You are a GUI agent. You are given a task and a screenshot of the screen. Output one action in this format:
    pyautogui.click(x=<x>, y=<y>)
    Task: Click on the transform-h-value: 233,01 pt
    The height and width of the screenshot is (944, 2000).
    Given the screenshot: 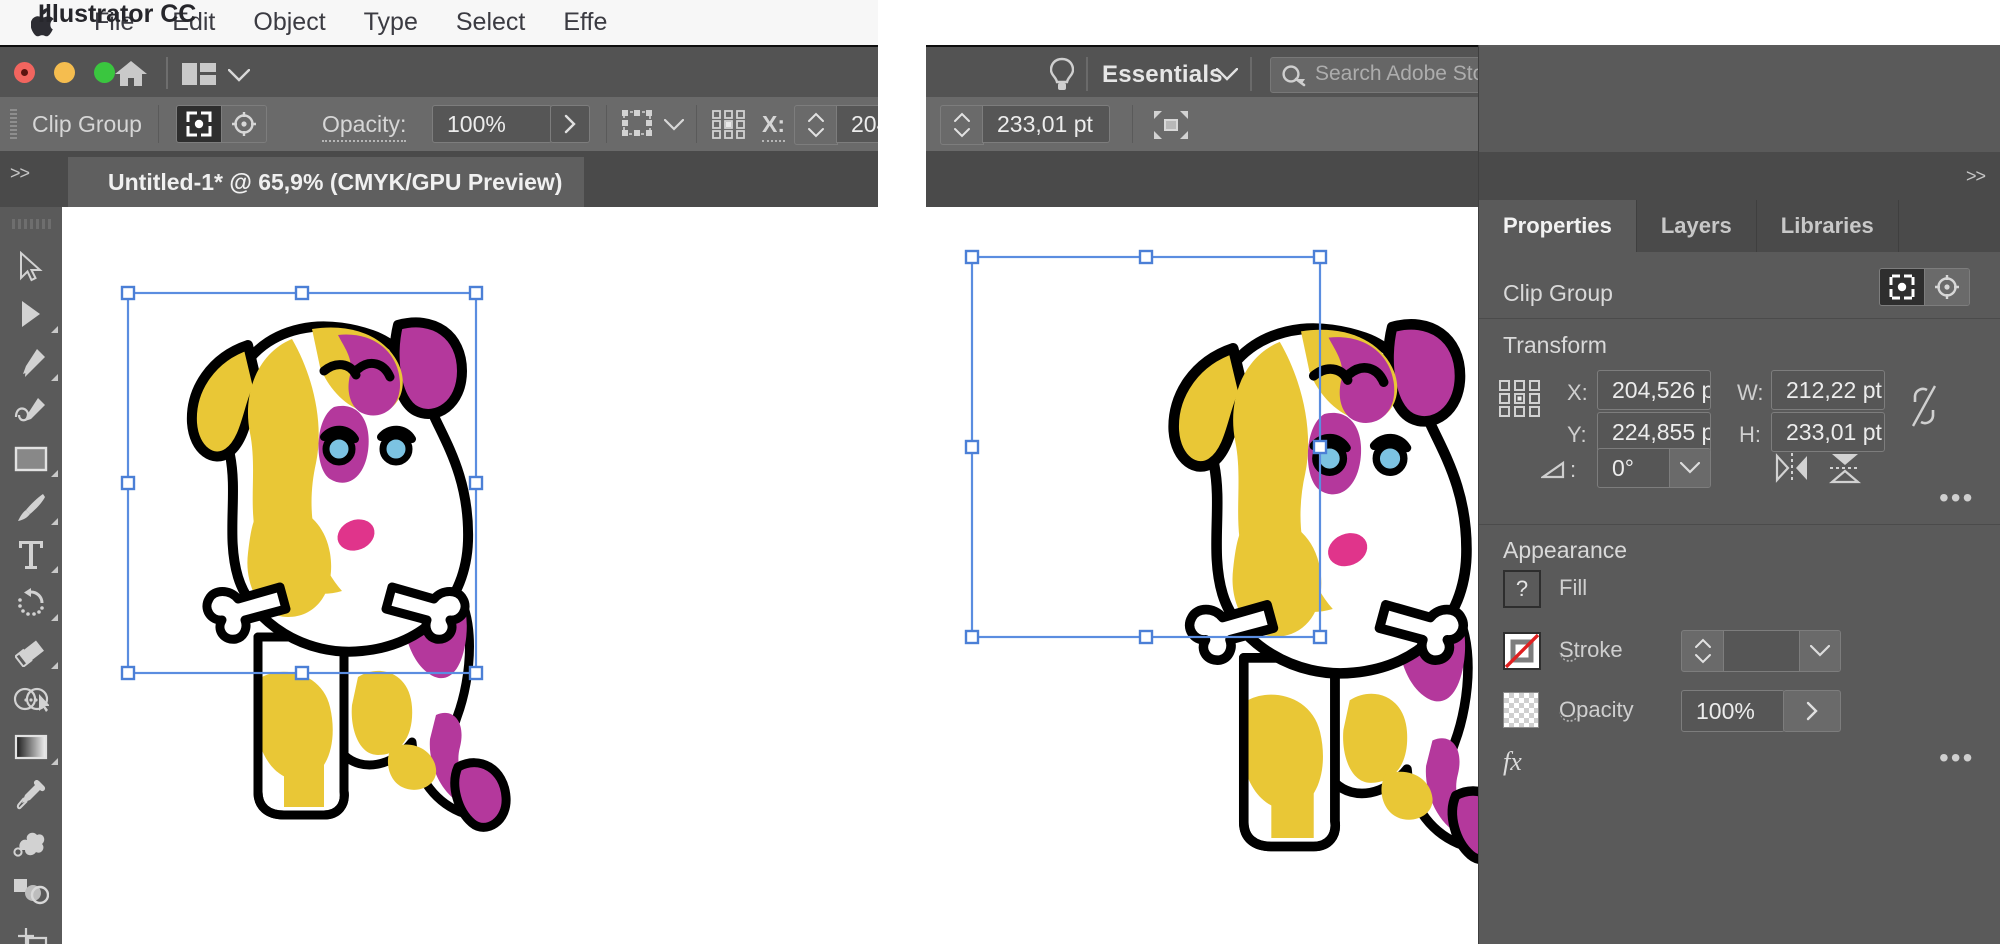 What is the action you would take?
    pyautogui.click(x=1834, y=431)
    